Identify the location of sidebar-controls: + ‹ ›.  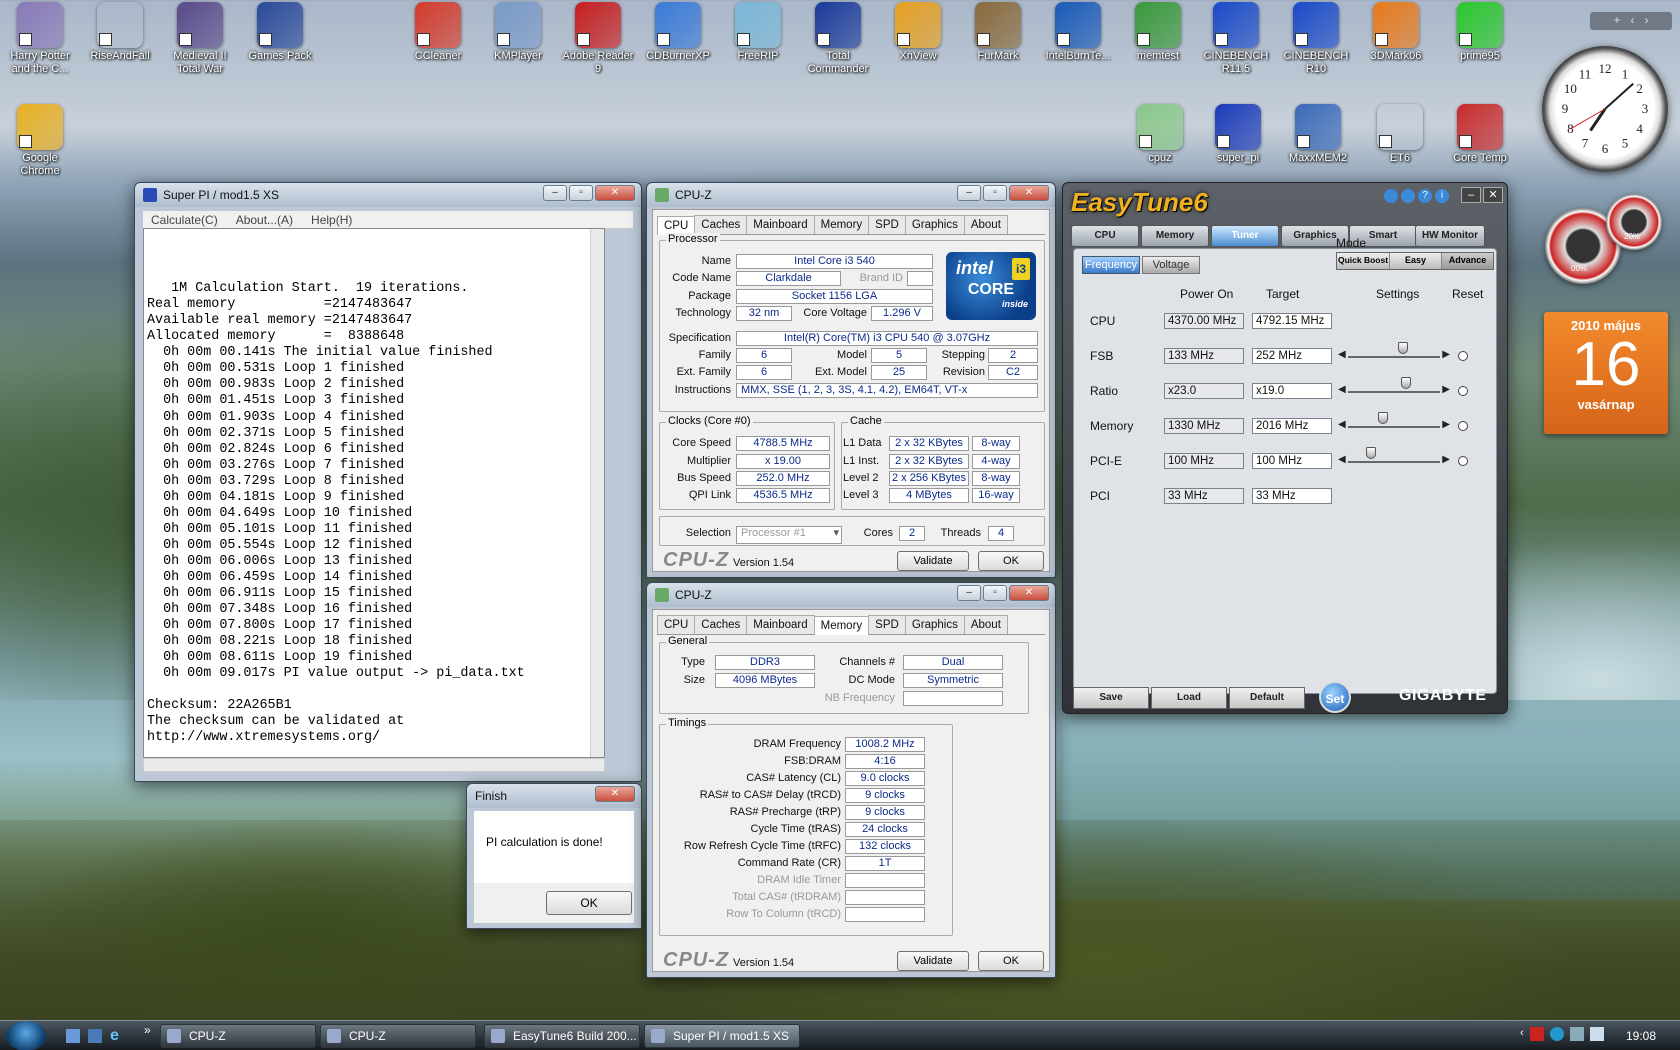
(1631, 21).